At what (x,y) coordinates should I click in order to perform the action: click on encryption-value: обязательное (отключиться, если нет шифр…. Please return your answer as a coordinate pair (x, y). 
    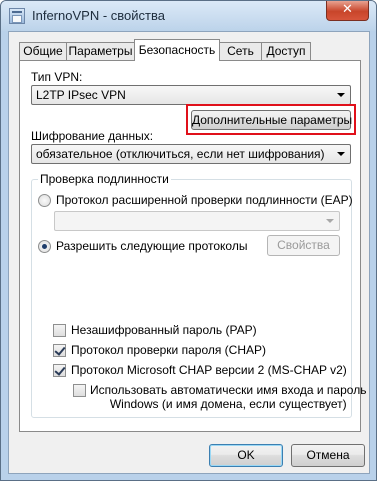
    Looking at the image, I should click on (180, 154).